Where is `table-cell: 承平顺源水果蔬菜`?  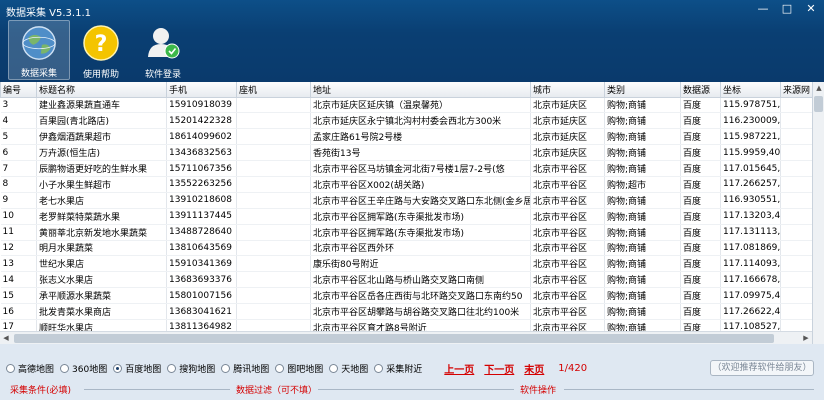 table-cell: 承平顺源水果蔬菜 is located at coordinates (101, 296).